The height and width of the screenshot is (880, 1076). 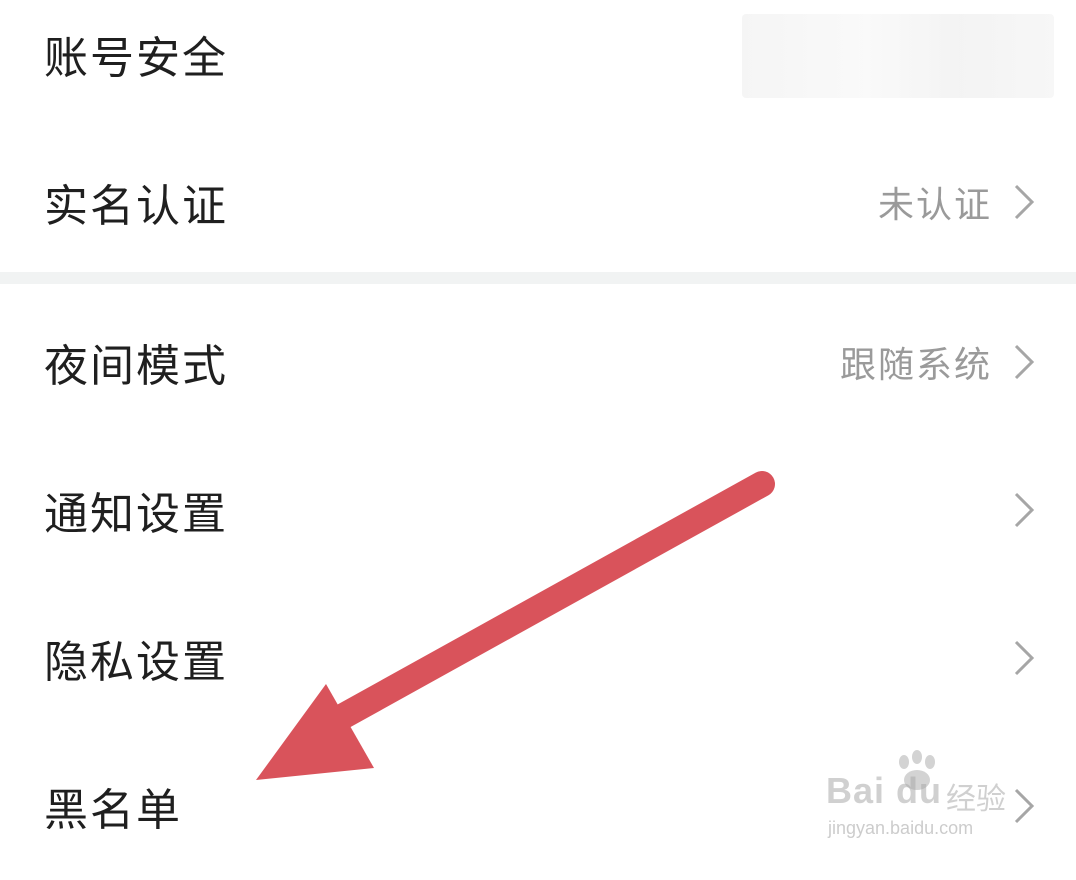 What do you see at coordinates (915, 365) in the screenshot?
I see `row-value: 跟随系统` at bounding box center [915, 365].